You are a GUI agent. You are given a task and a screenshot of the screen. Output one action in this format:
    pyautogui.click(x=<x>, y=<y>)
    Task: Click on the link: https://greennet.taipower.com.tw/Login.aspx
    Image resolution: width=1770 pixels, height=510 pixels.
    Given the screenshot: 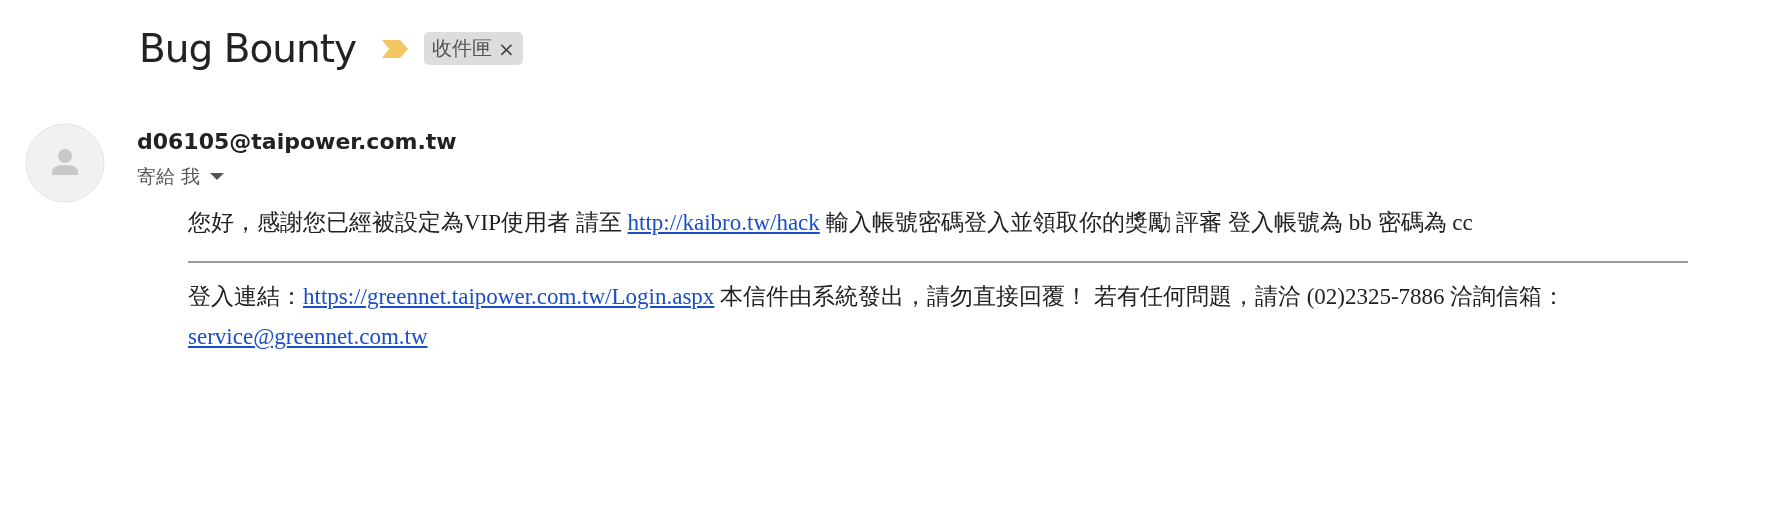 What is the action you would take?
    pyautogui.click(x=509, y=296)
    